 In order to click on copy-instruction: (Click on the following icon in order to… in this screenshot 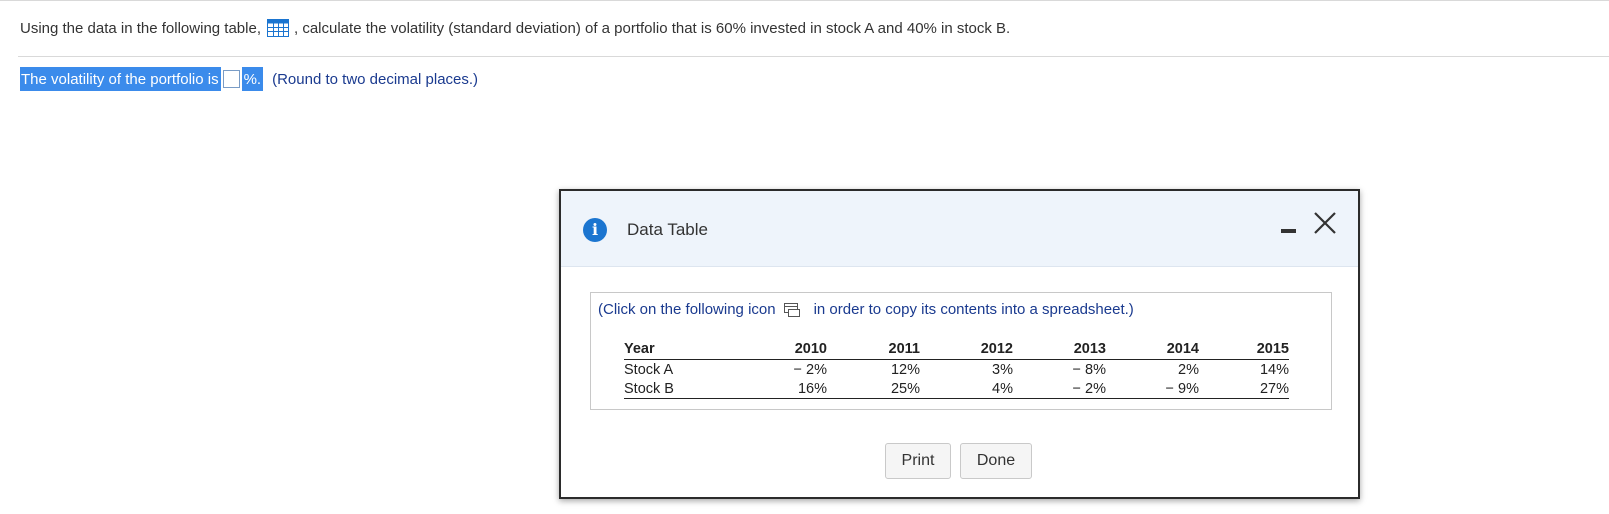, I will do `click(866, 309)`.